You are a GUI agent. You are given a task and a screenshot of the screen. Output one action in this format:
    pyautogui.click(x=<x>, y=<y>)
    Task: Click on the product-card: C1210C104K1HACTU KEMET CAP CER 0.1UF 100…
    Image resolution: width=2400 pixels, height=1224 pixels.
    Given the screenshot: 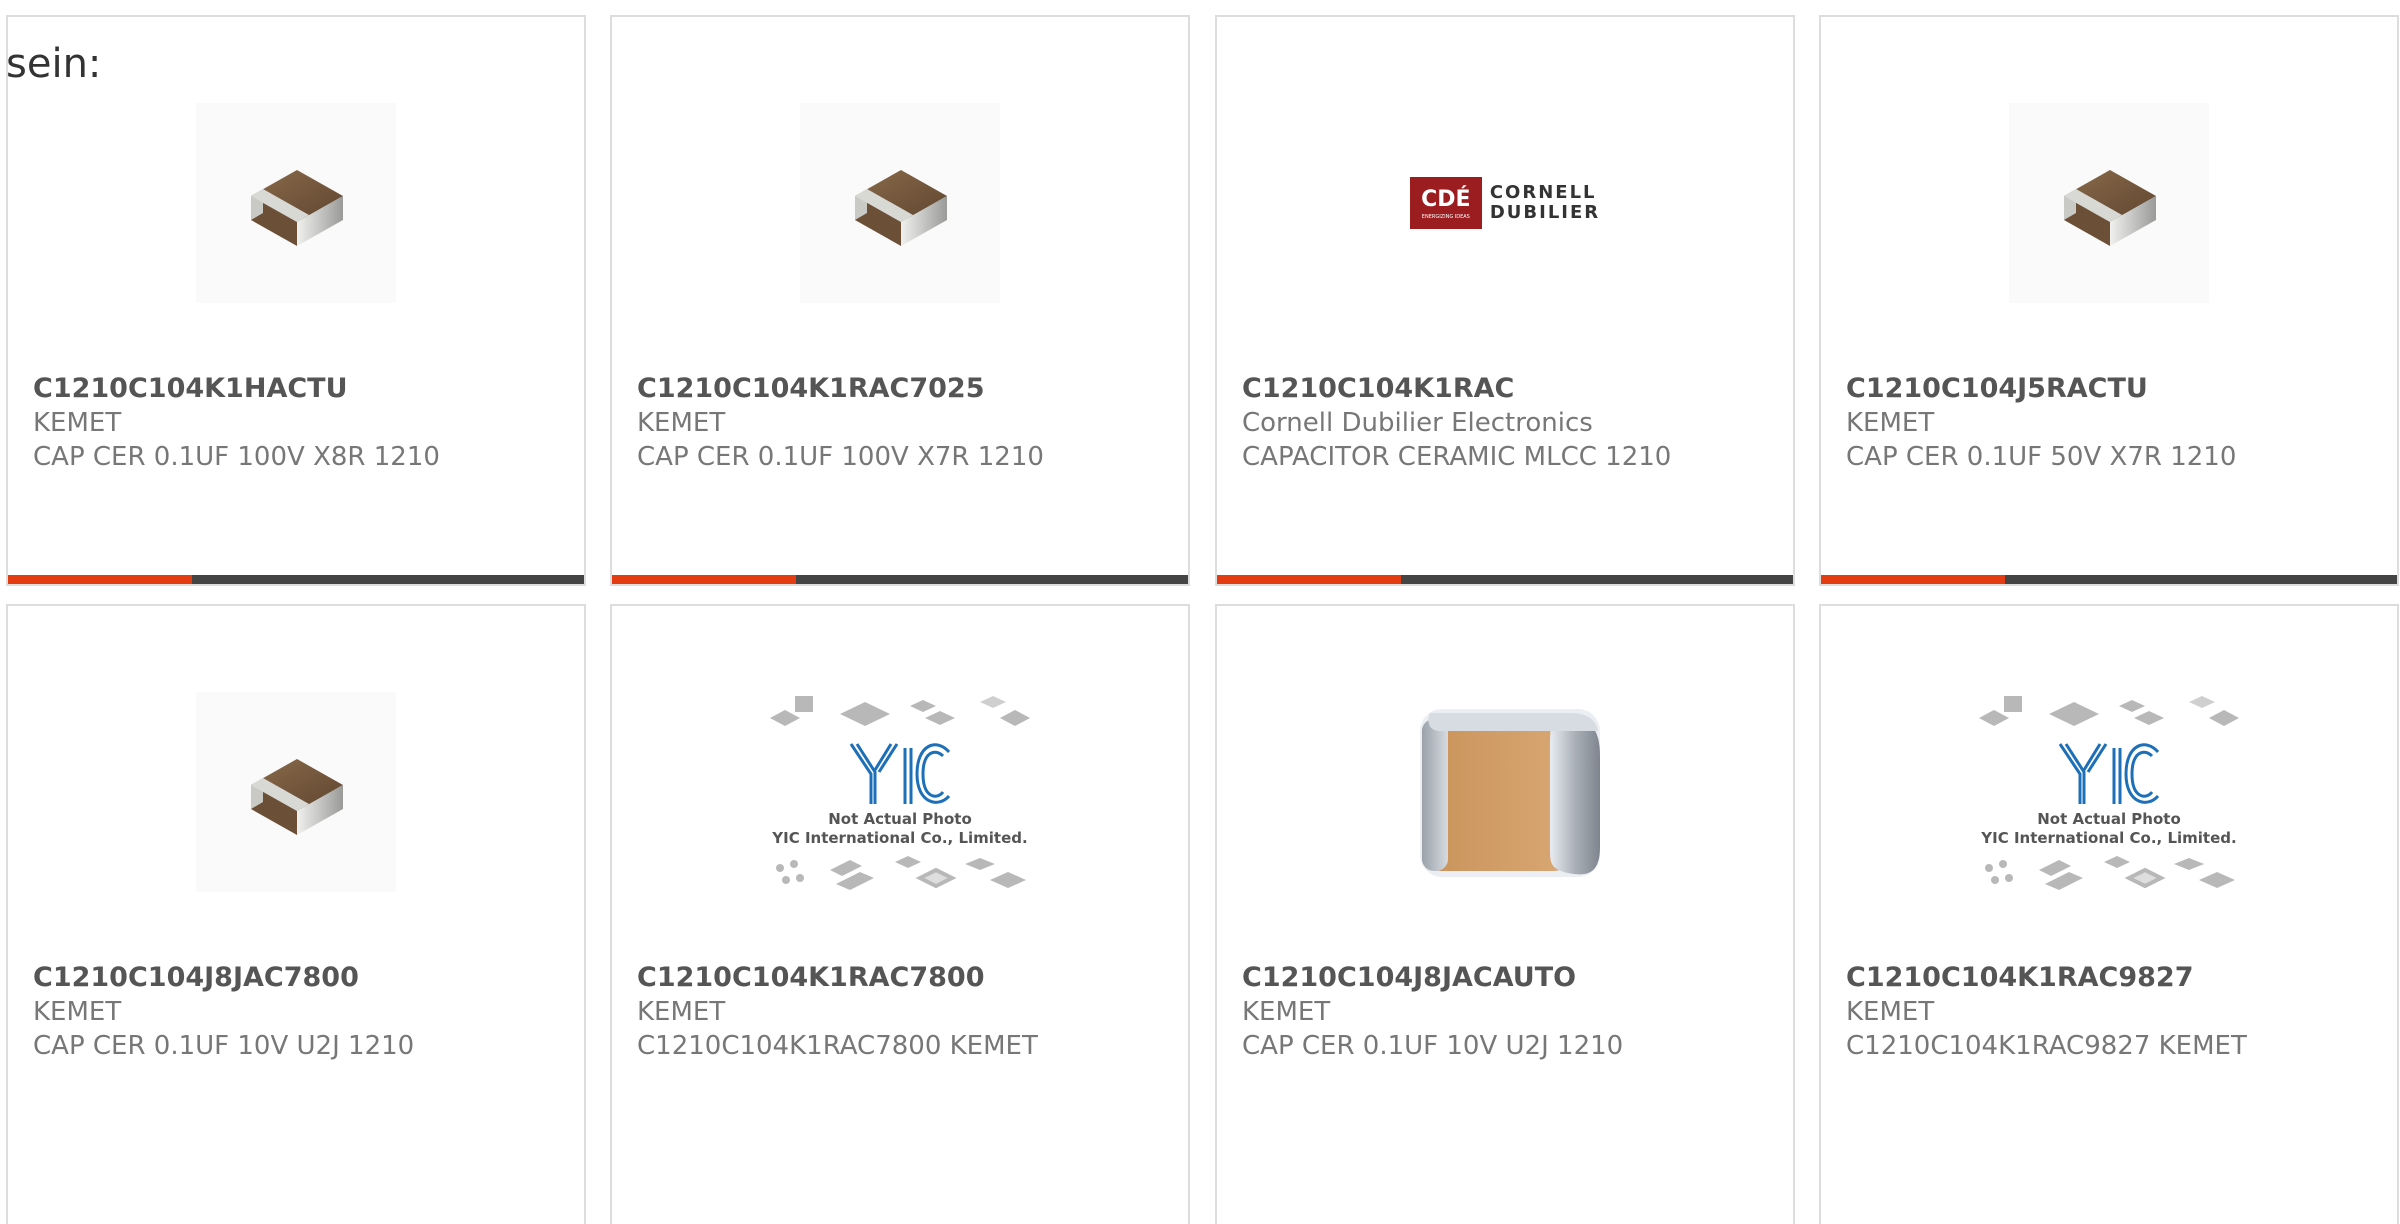 What is the action you would take?
    pyautogui.click(x=296, y=300)
    